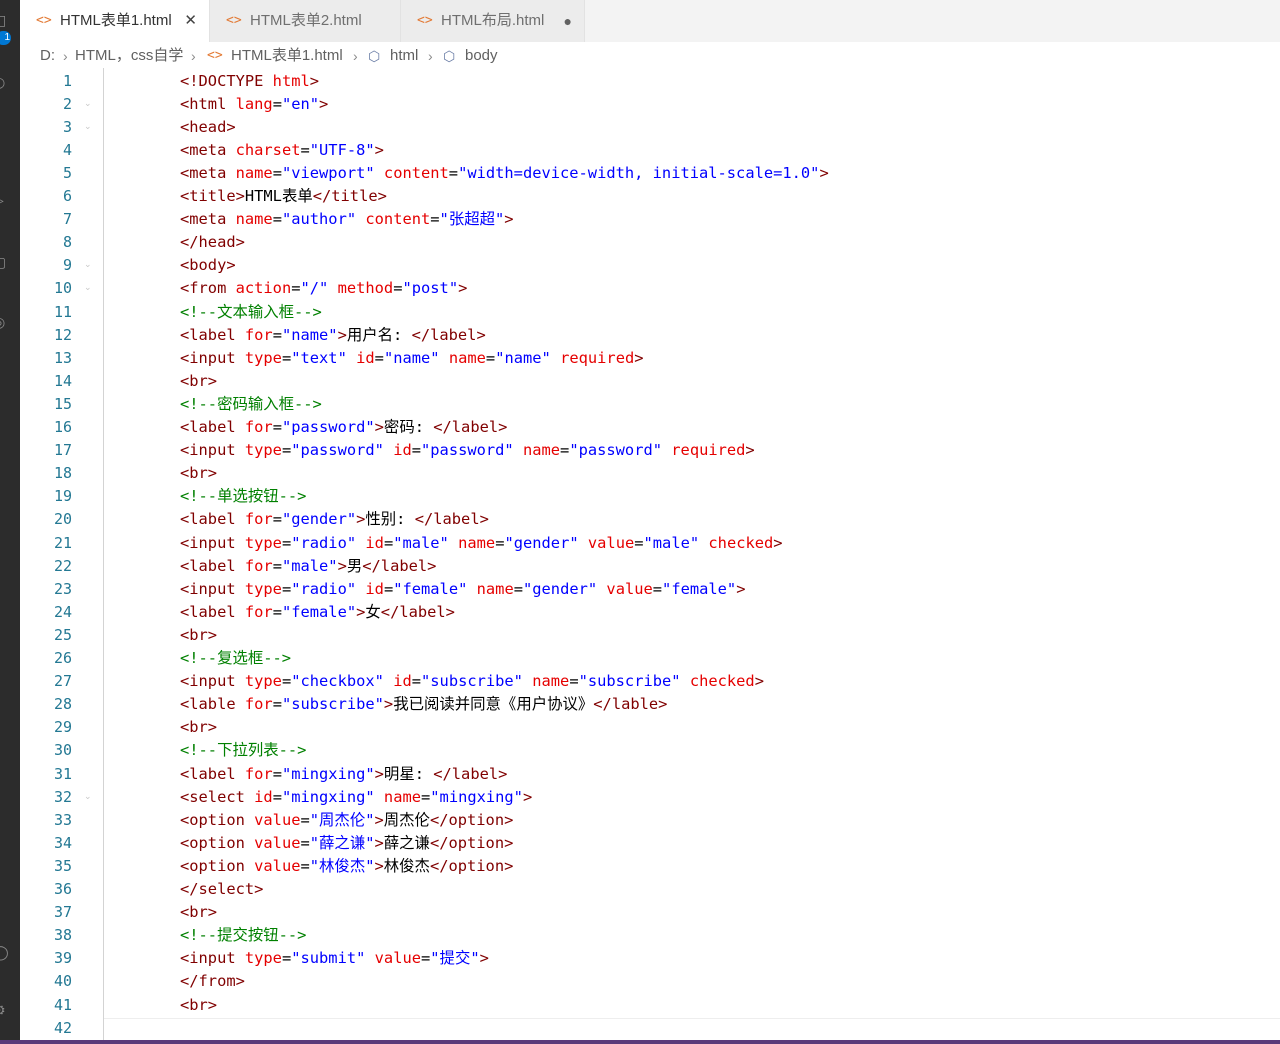 The width and height of the screenshot is (1280, 1044). What do you see at coordinates (193, 56) in the screenshot?
I see `chevron-right-icon: ›` at bounding box center [193, 56].